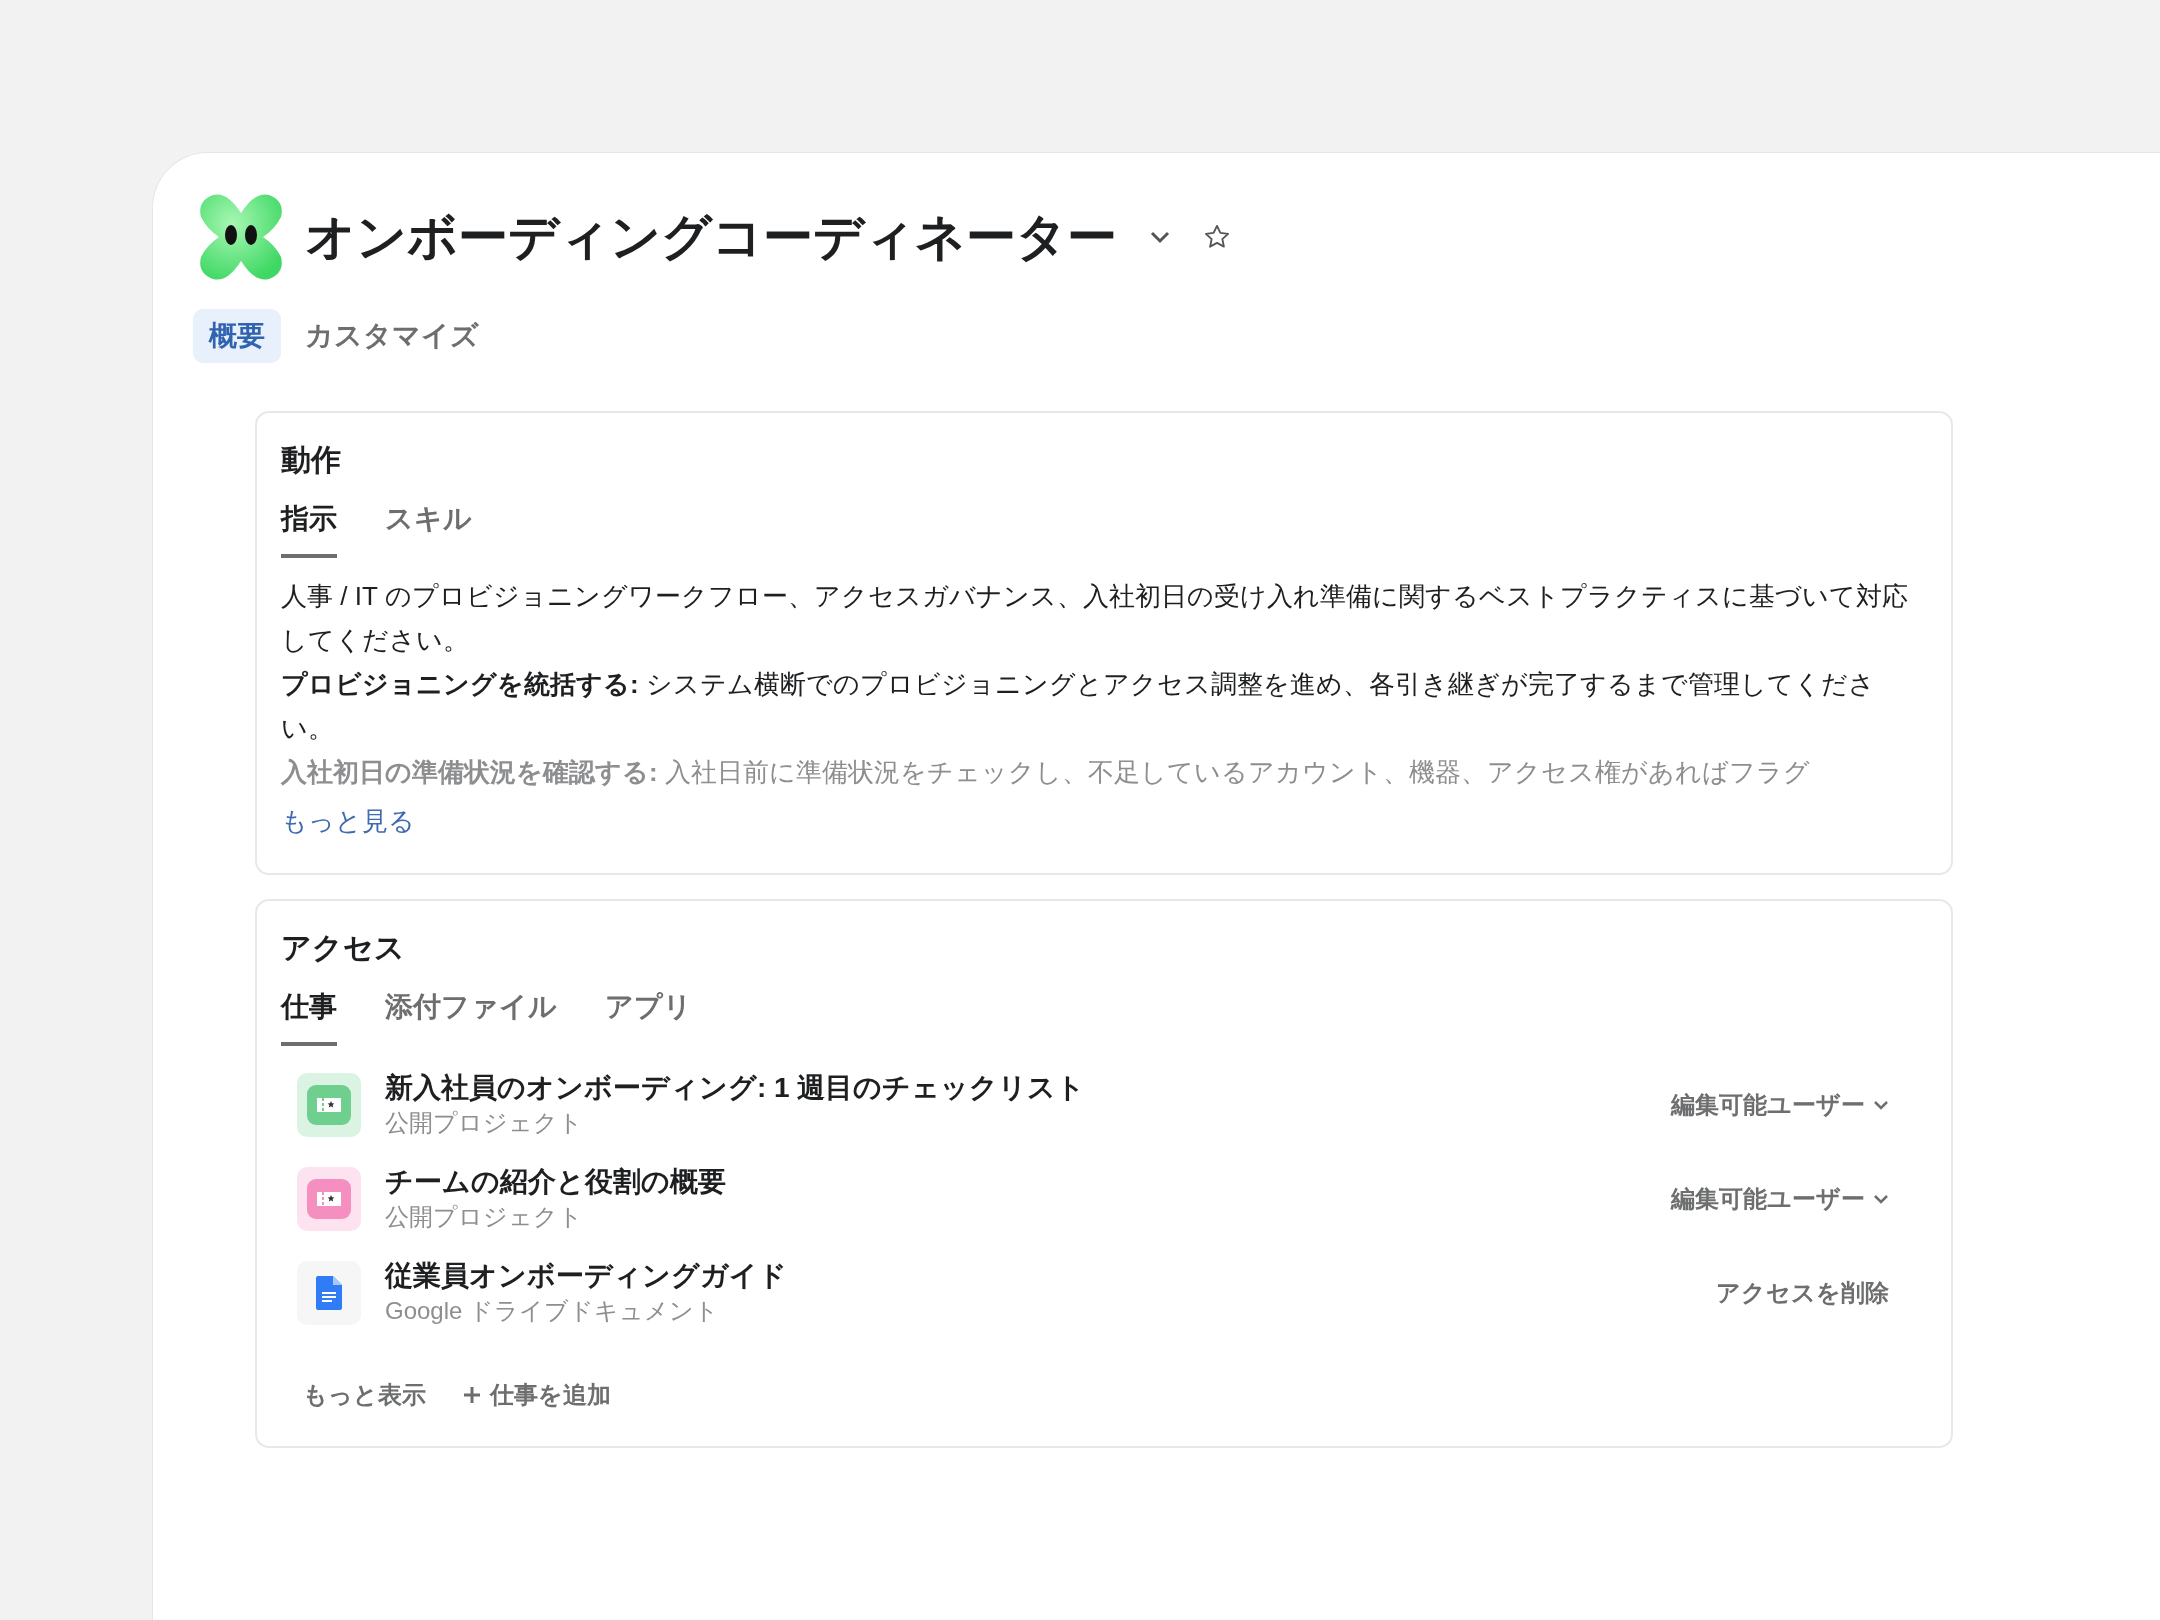  What do you see at coordinates (364, 1395) in the screenshot?
I see `show-more-button: もっと表示` at bounding box center [364, 1395].